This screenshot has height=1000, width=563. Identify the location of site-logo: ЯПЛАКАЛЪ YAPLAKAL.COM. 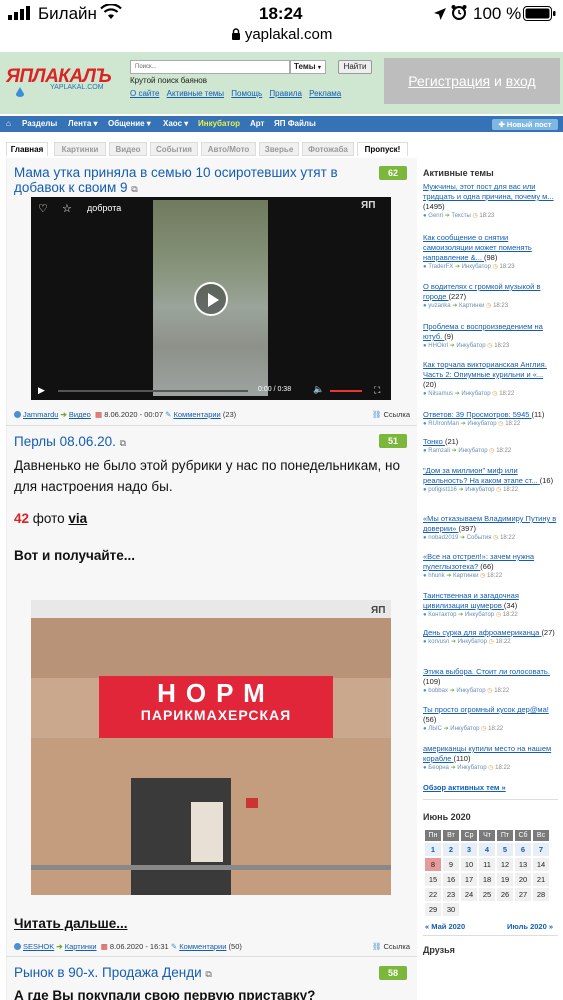
(63, 83).